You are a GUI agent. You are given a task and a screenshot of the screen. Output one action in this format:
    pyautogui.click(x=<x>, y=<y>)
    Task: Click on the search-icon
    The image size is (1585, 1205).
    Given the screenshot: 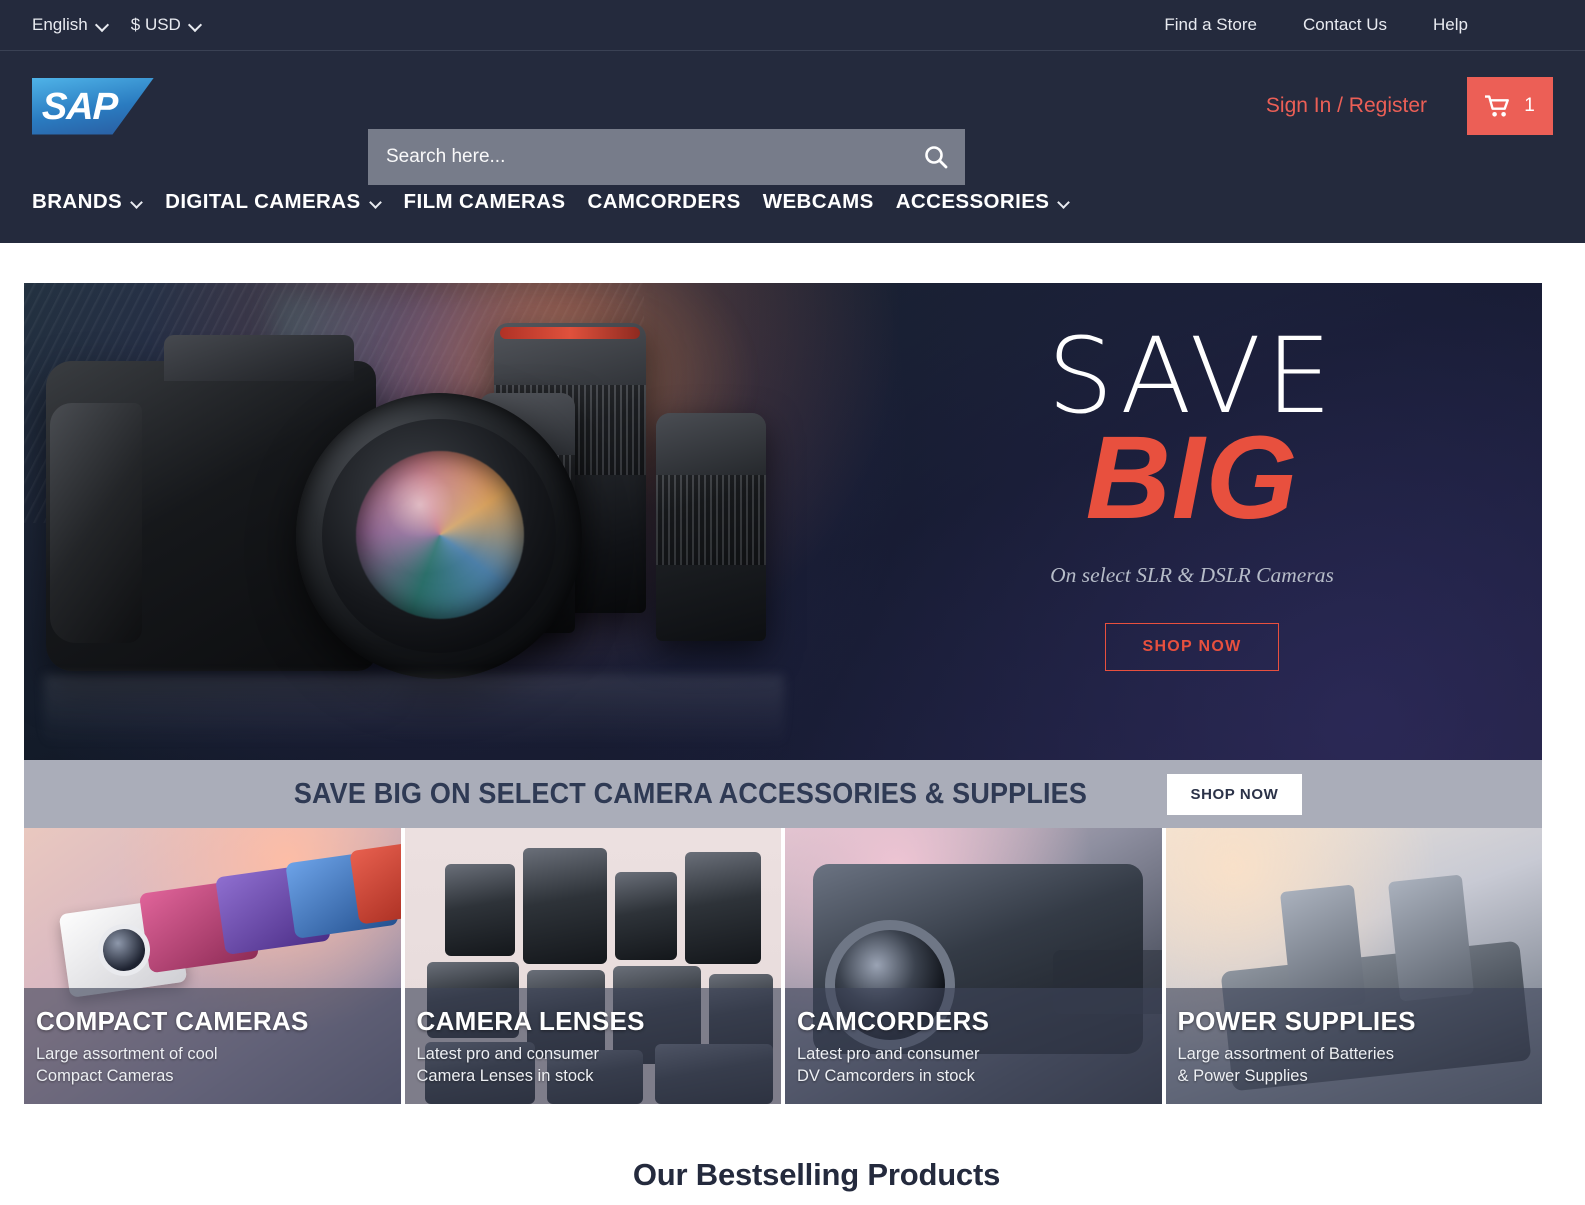 What is the action you would take?
    pyautogui.click(x=936, y=157)
    